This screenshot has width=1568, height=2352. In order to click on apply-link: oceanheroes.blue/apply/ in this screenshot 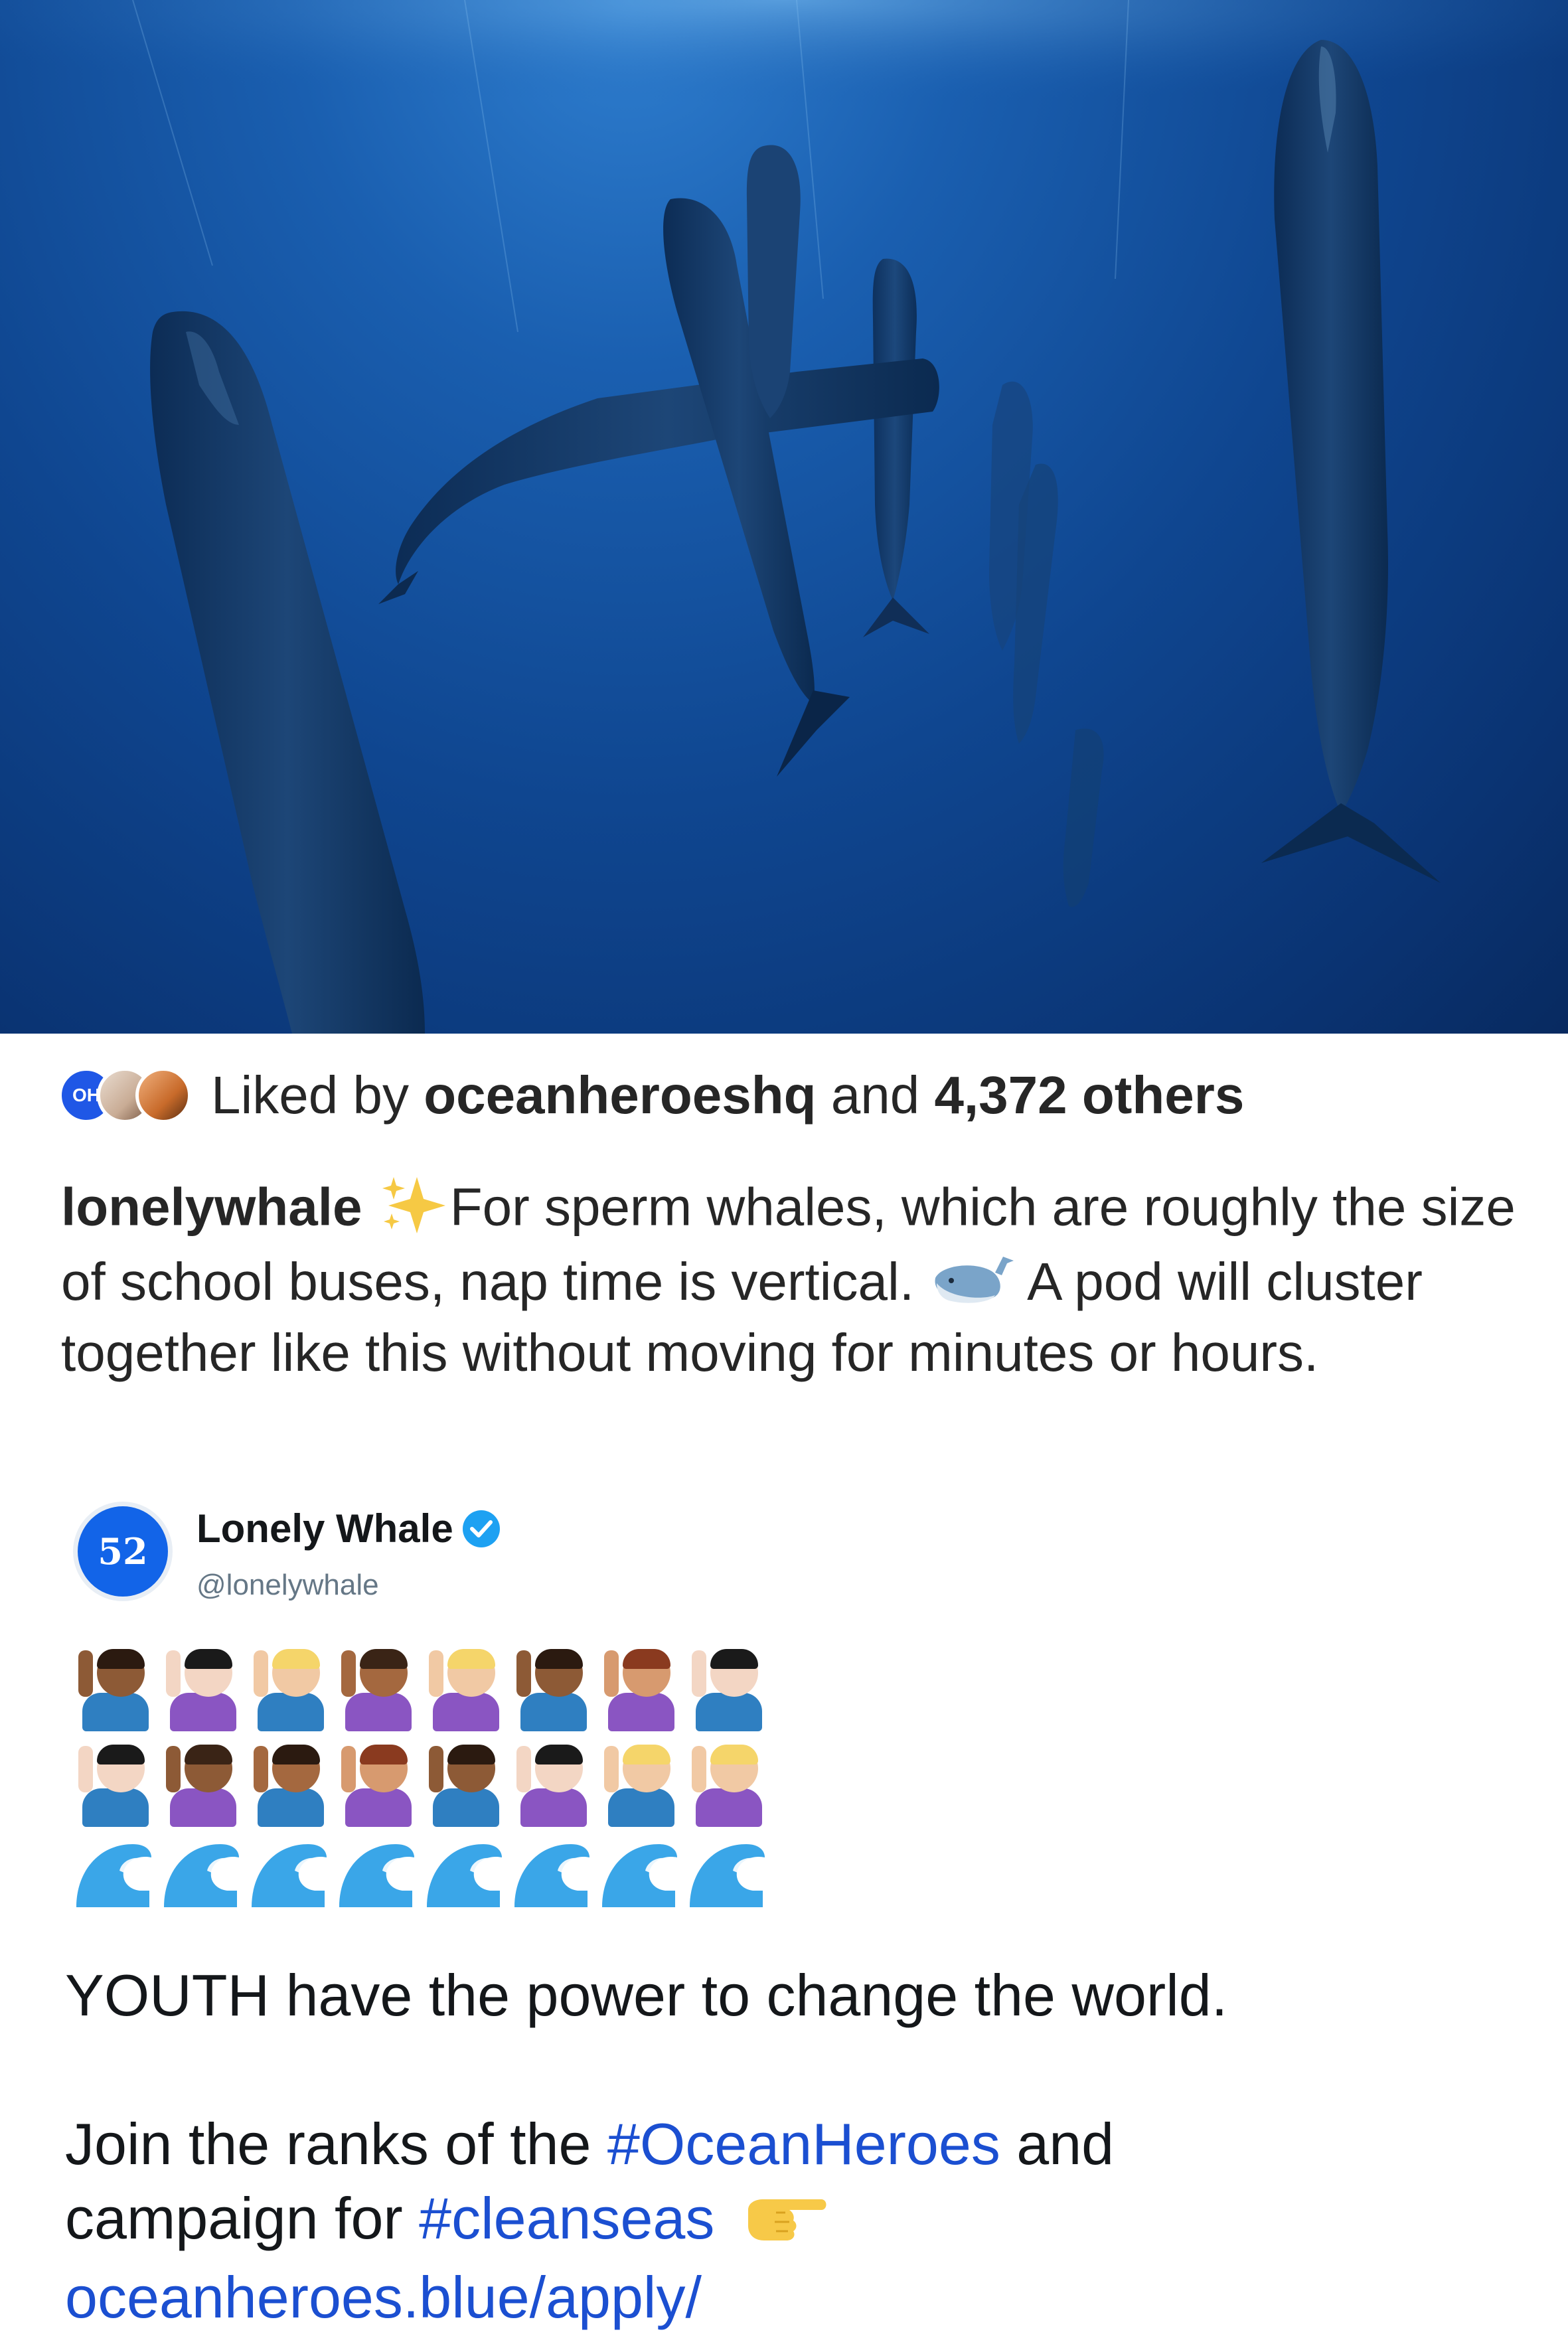, I will do `click(795, 2297)`.